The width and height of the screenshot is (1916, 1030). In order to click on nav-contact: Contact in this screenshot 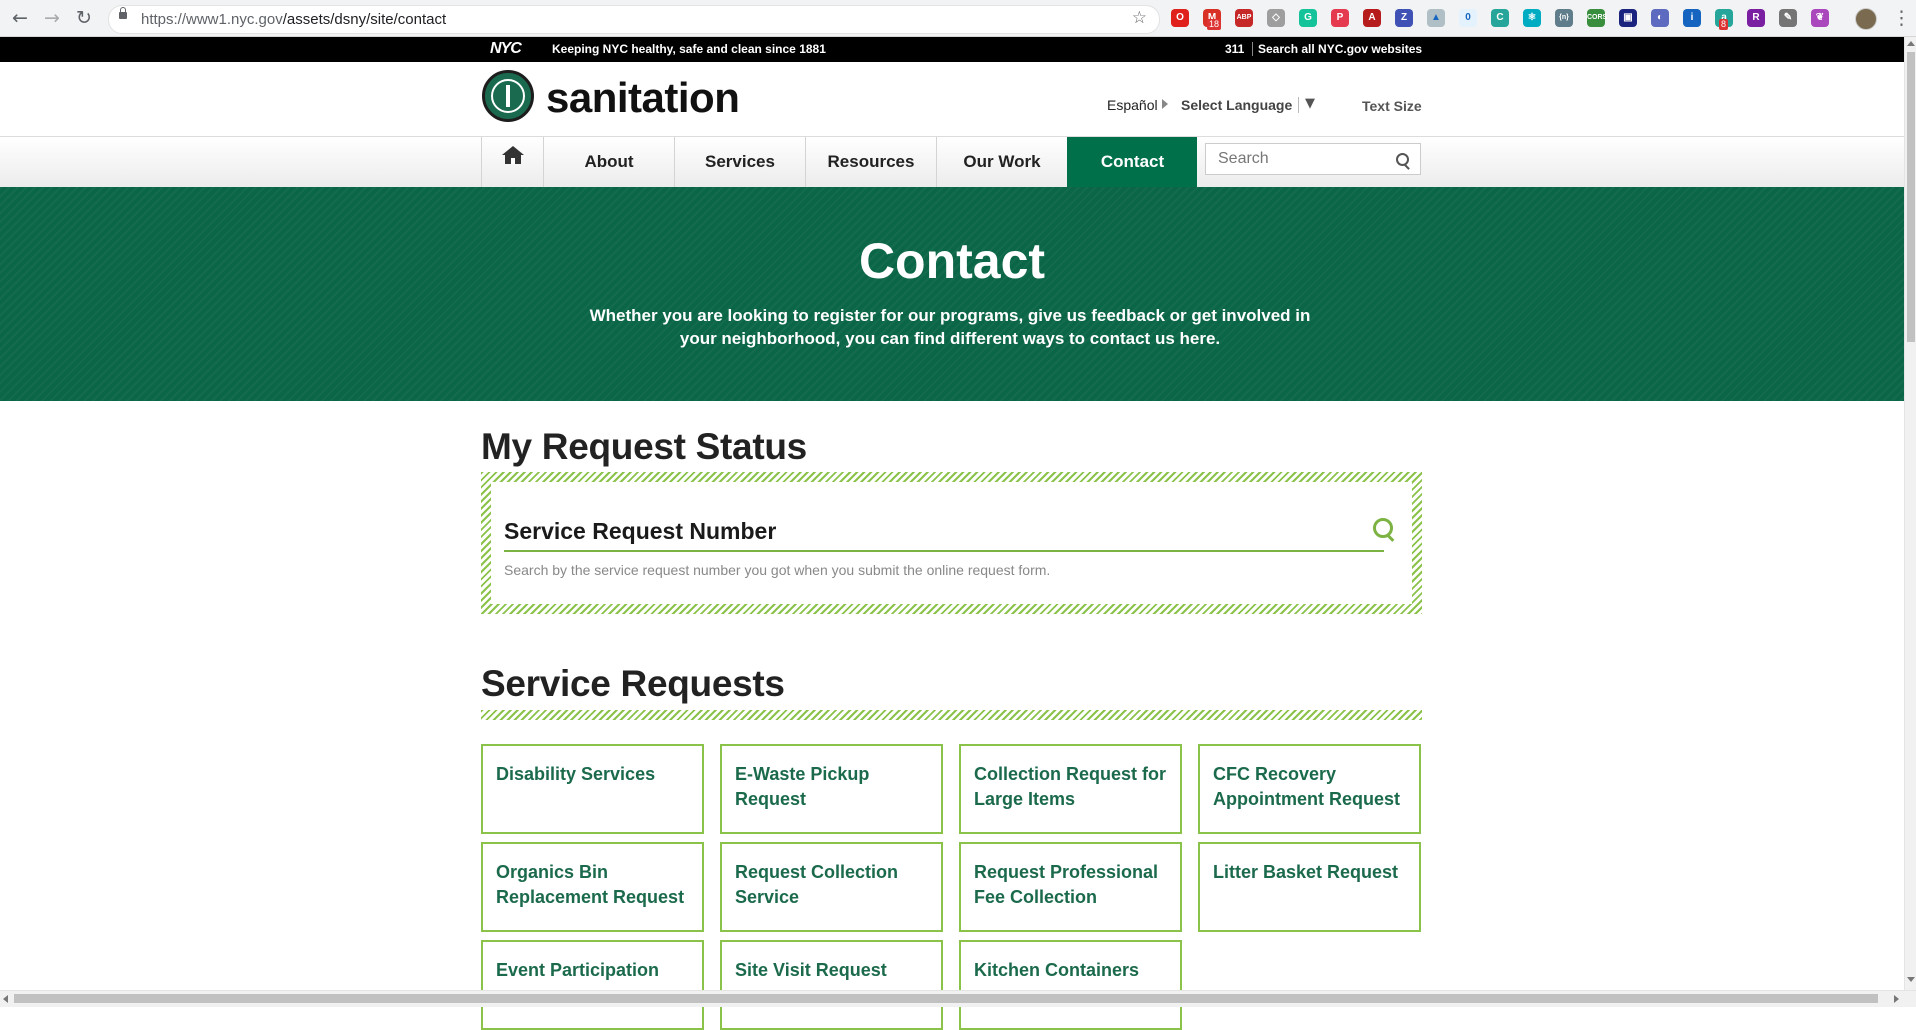, I will do `click(1132, 162)`.